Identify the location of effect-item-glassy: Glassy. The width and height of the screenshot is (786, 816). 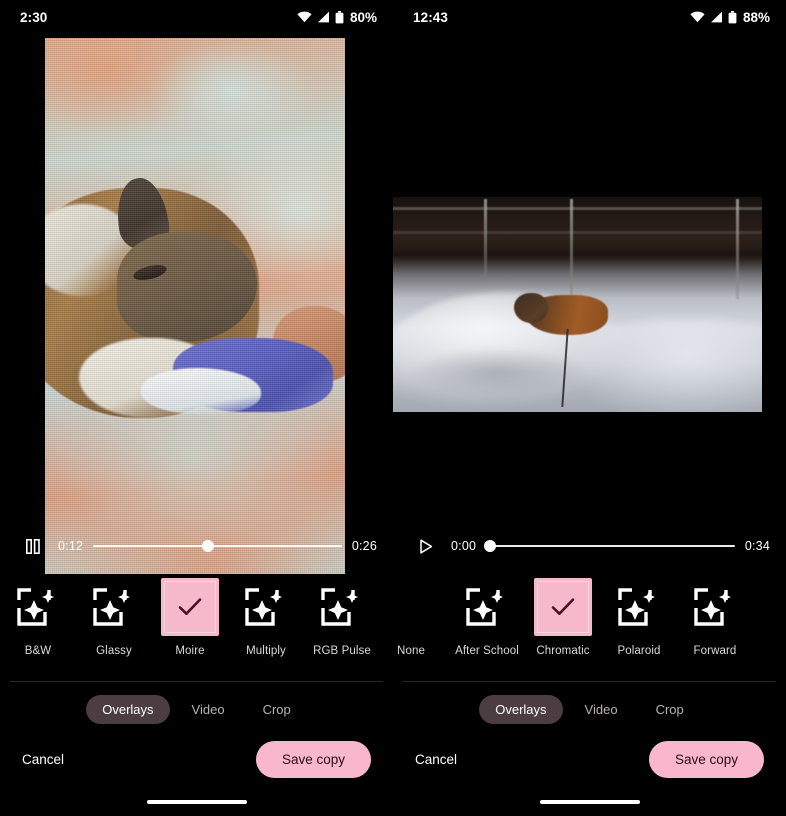
(114, 617).